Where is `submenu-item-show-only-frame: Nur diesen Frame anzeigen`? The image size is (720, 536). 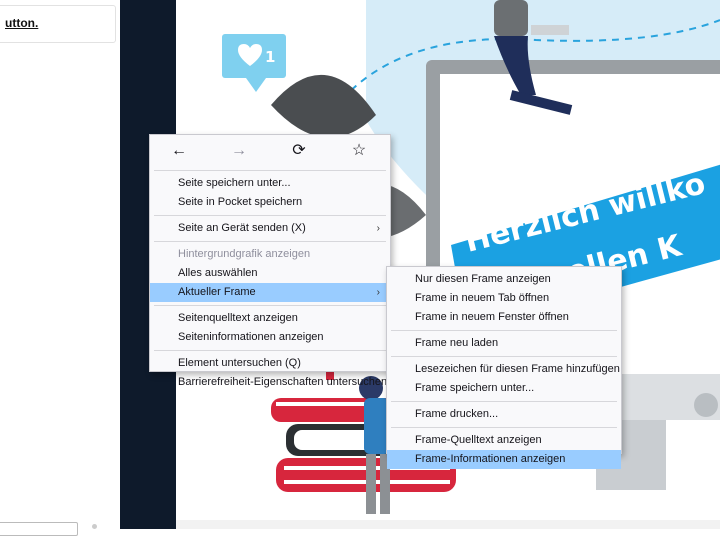
submenu-item-show-only-frame: Nur diesen Frame anzeigen is located at coordinates (504, 279).